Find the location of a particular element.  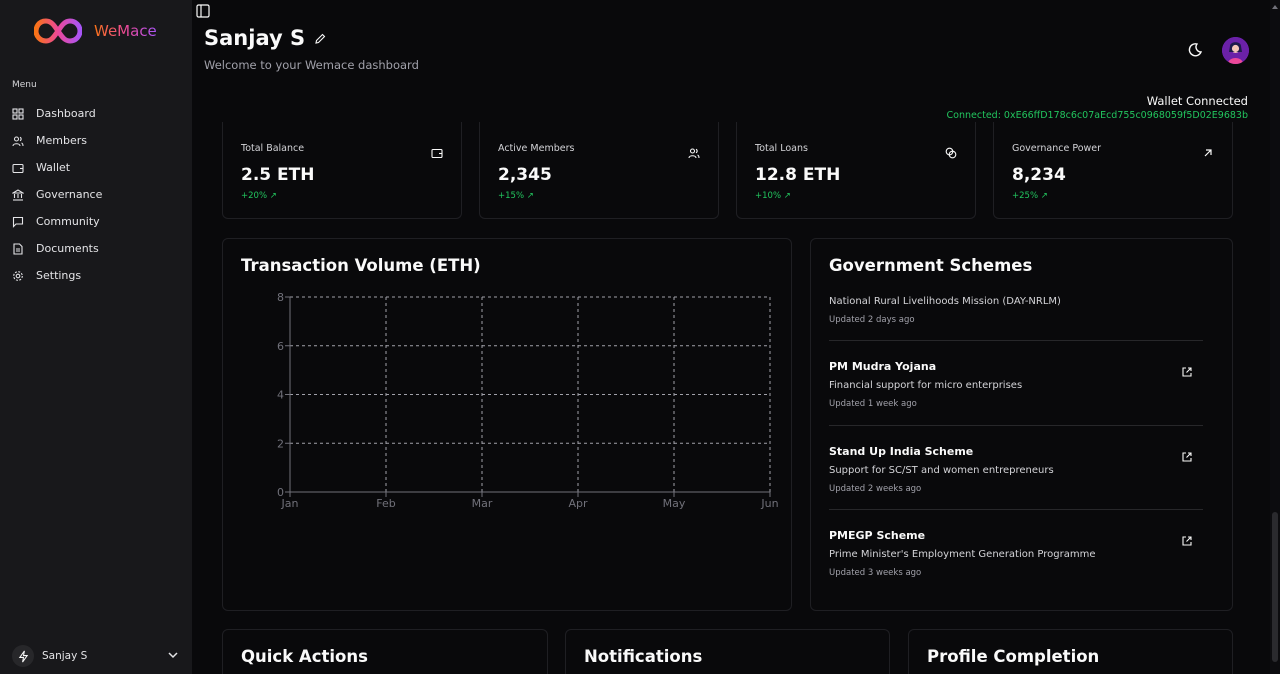

brand-name: WeMace is located at coordinates (125, 31).